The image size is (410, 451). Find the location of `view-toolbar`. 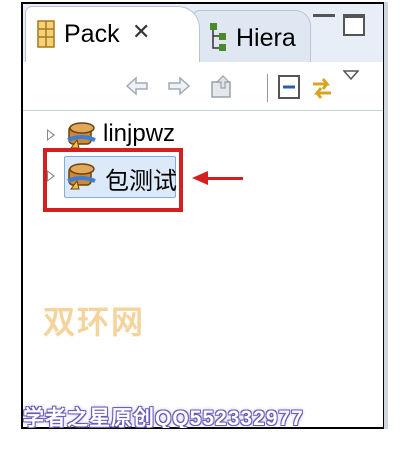

view-toolbar is located at coordinates (203, 86).